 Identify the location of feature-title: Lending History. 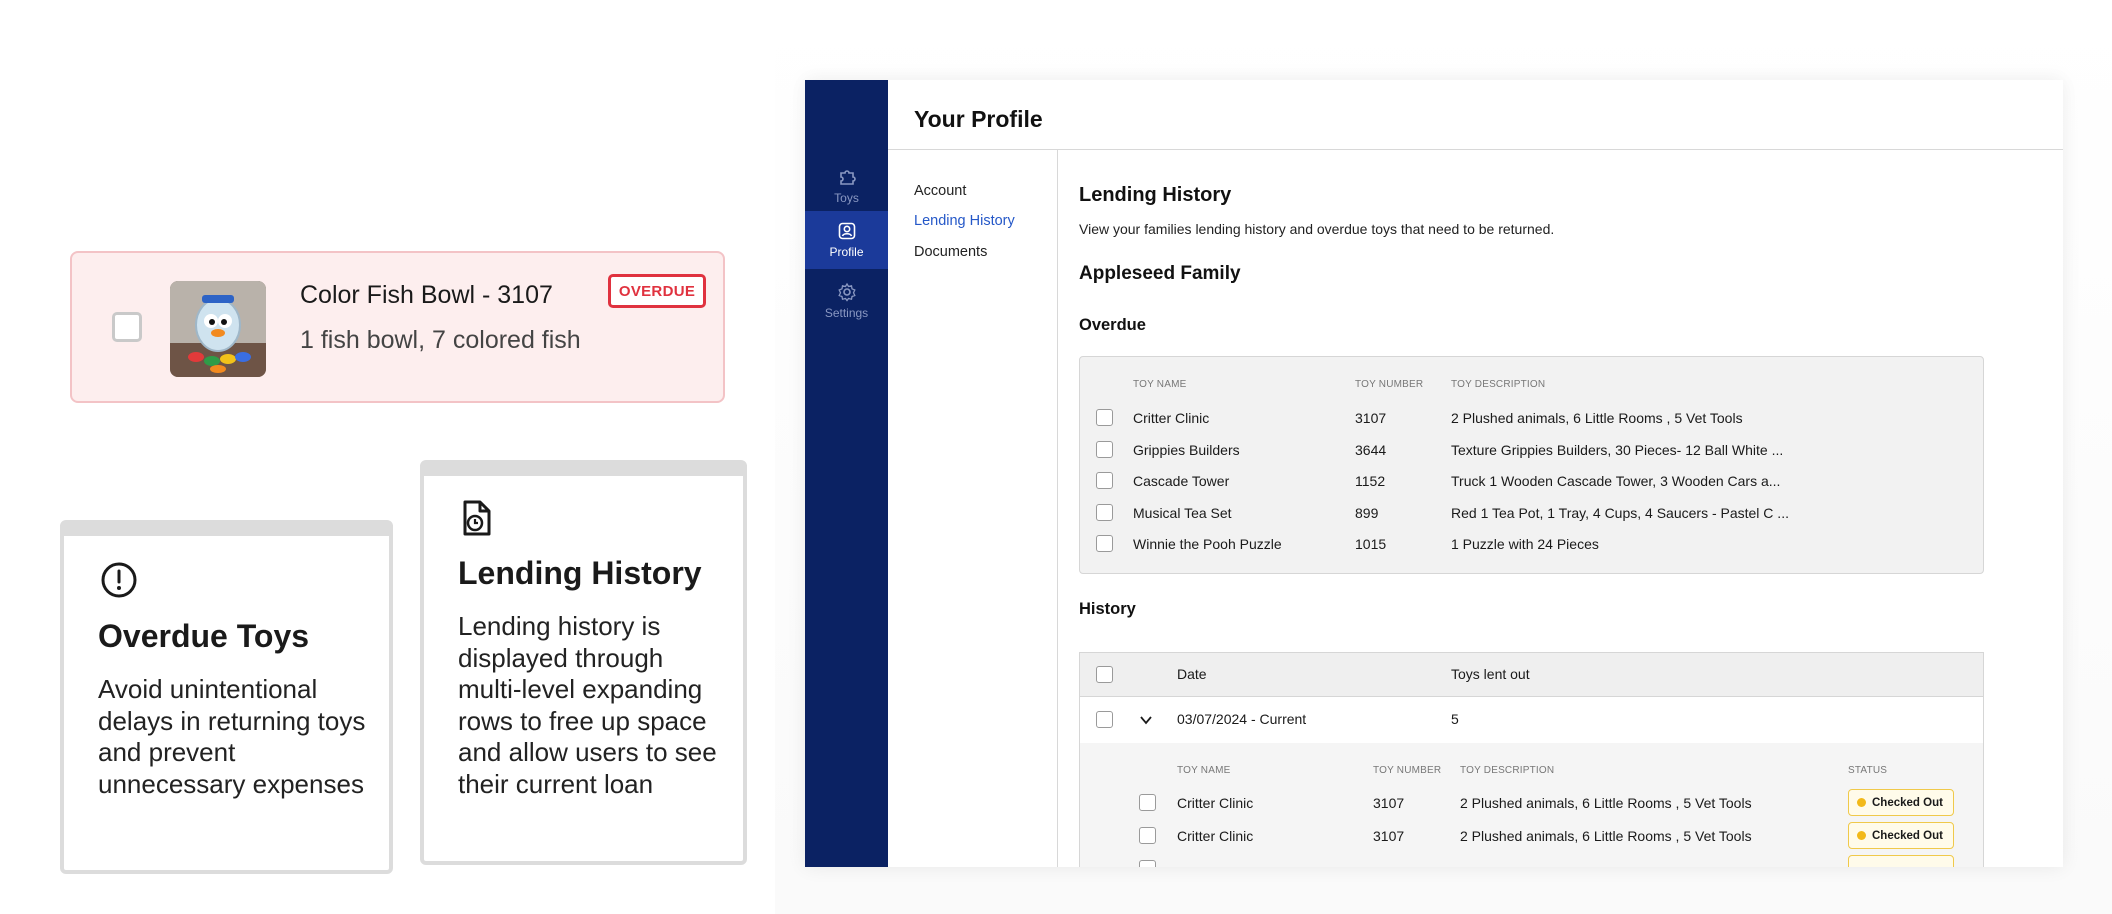
(580, 573).